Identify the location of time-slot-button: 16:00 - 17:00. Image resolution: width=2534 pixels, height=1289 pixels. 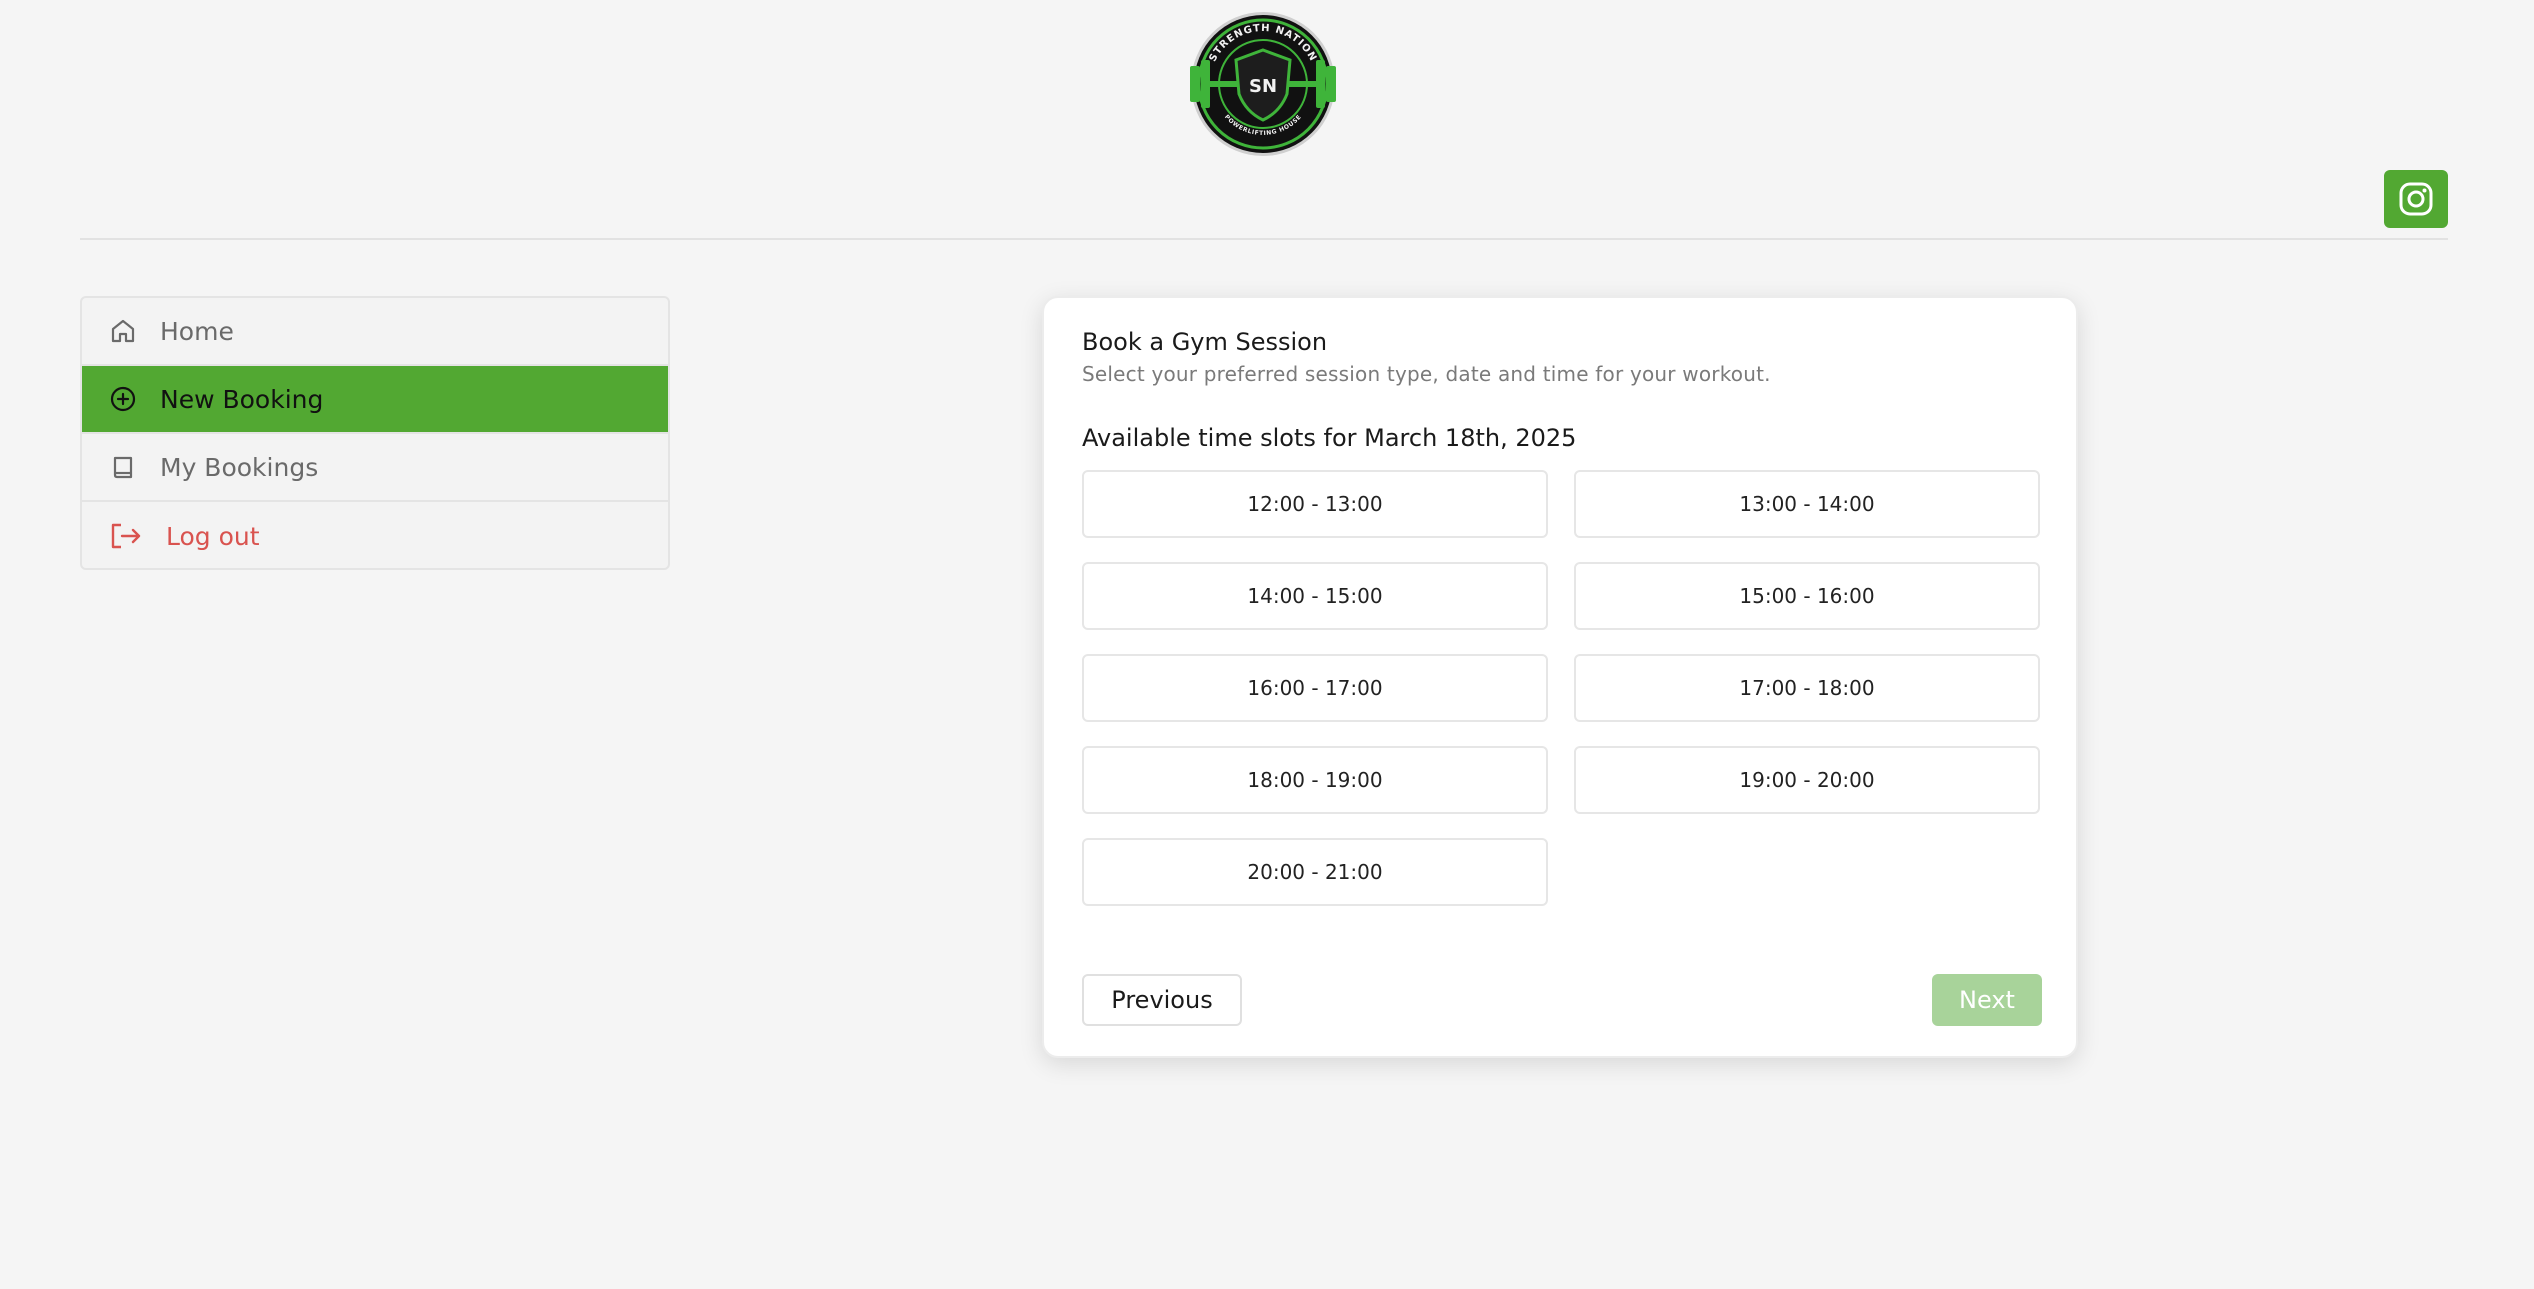
(1315, 688).